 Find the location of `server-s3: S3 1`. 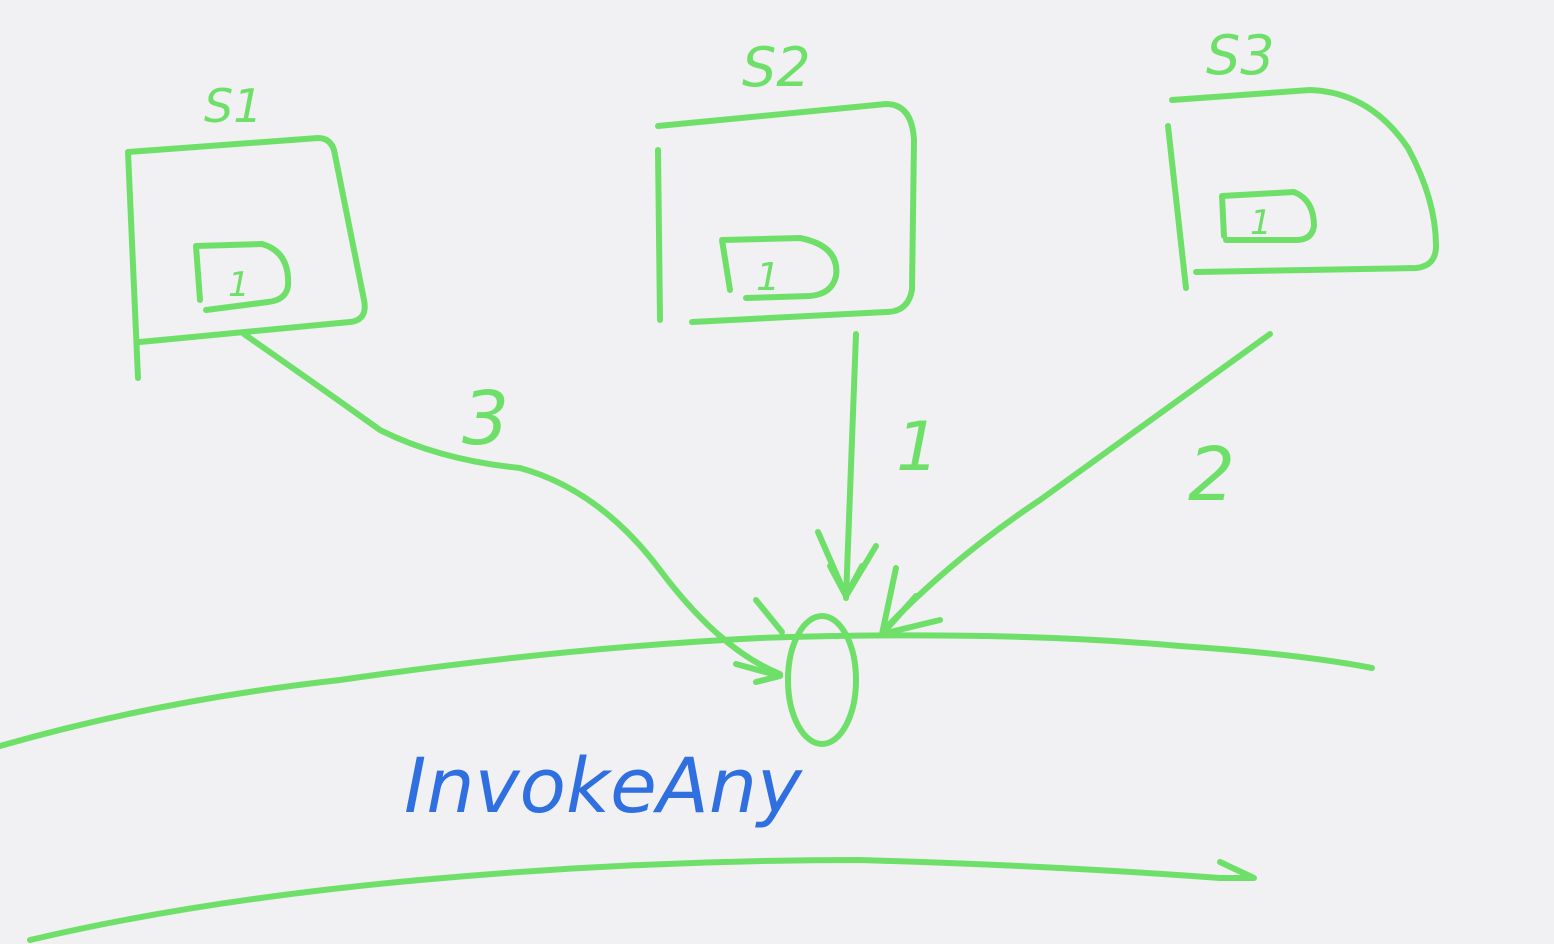

server-s3: S3 1 is located at coordinates (1302, 157).